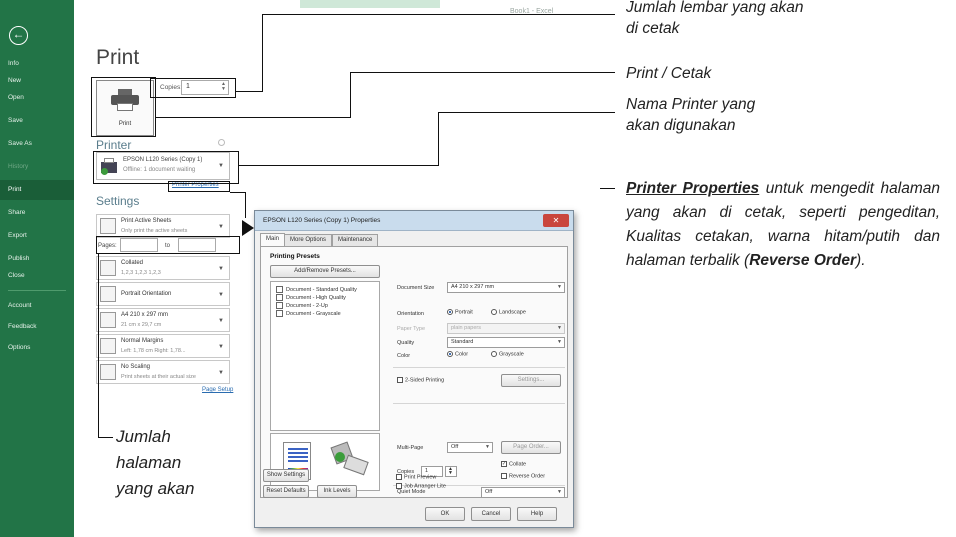 Image resolution: width=956 pixels, height=537 pixels. I want to click on collate-icon, so click(108, 268).